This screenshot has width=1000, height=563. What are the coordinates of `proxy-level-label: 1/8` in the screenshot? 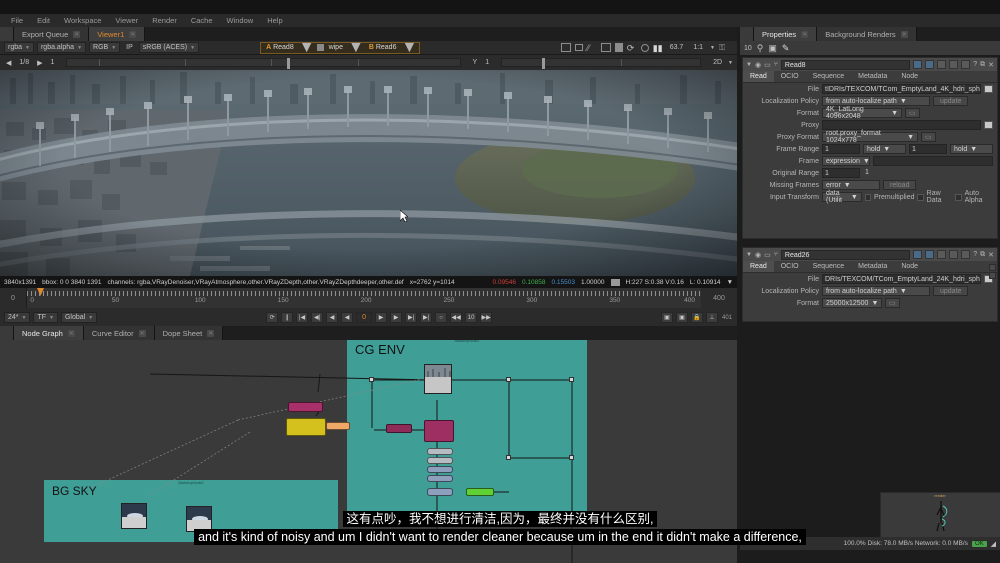 It's located at (24, 62).